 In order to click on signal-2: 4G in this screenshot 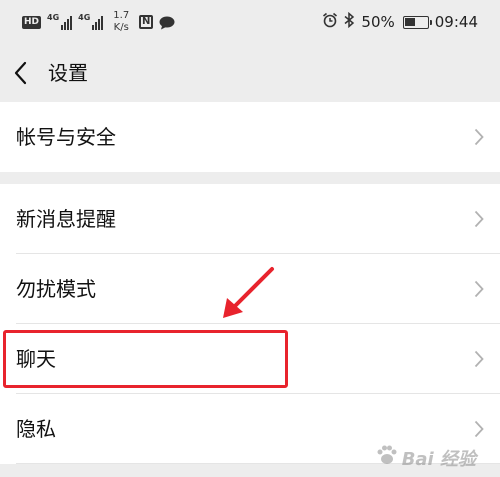, I will do `click(91, 21)`.